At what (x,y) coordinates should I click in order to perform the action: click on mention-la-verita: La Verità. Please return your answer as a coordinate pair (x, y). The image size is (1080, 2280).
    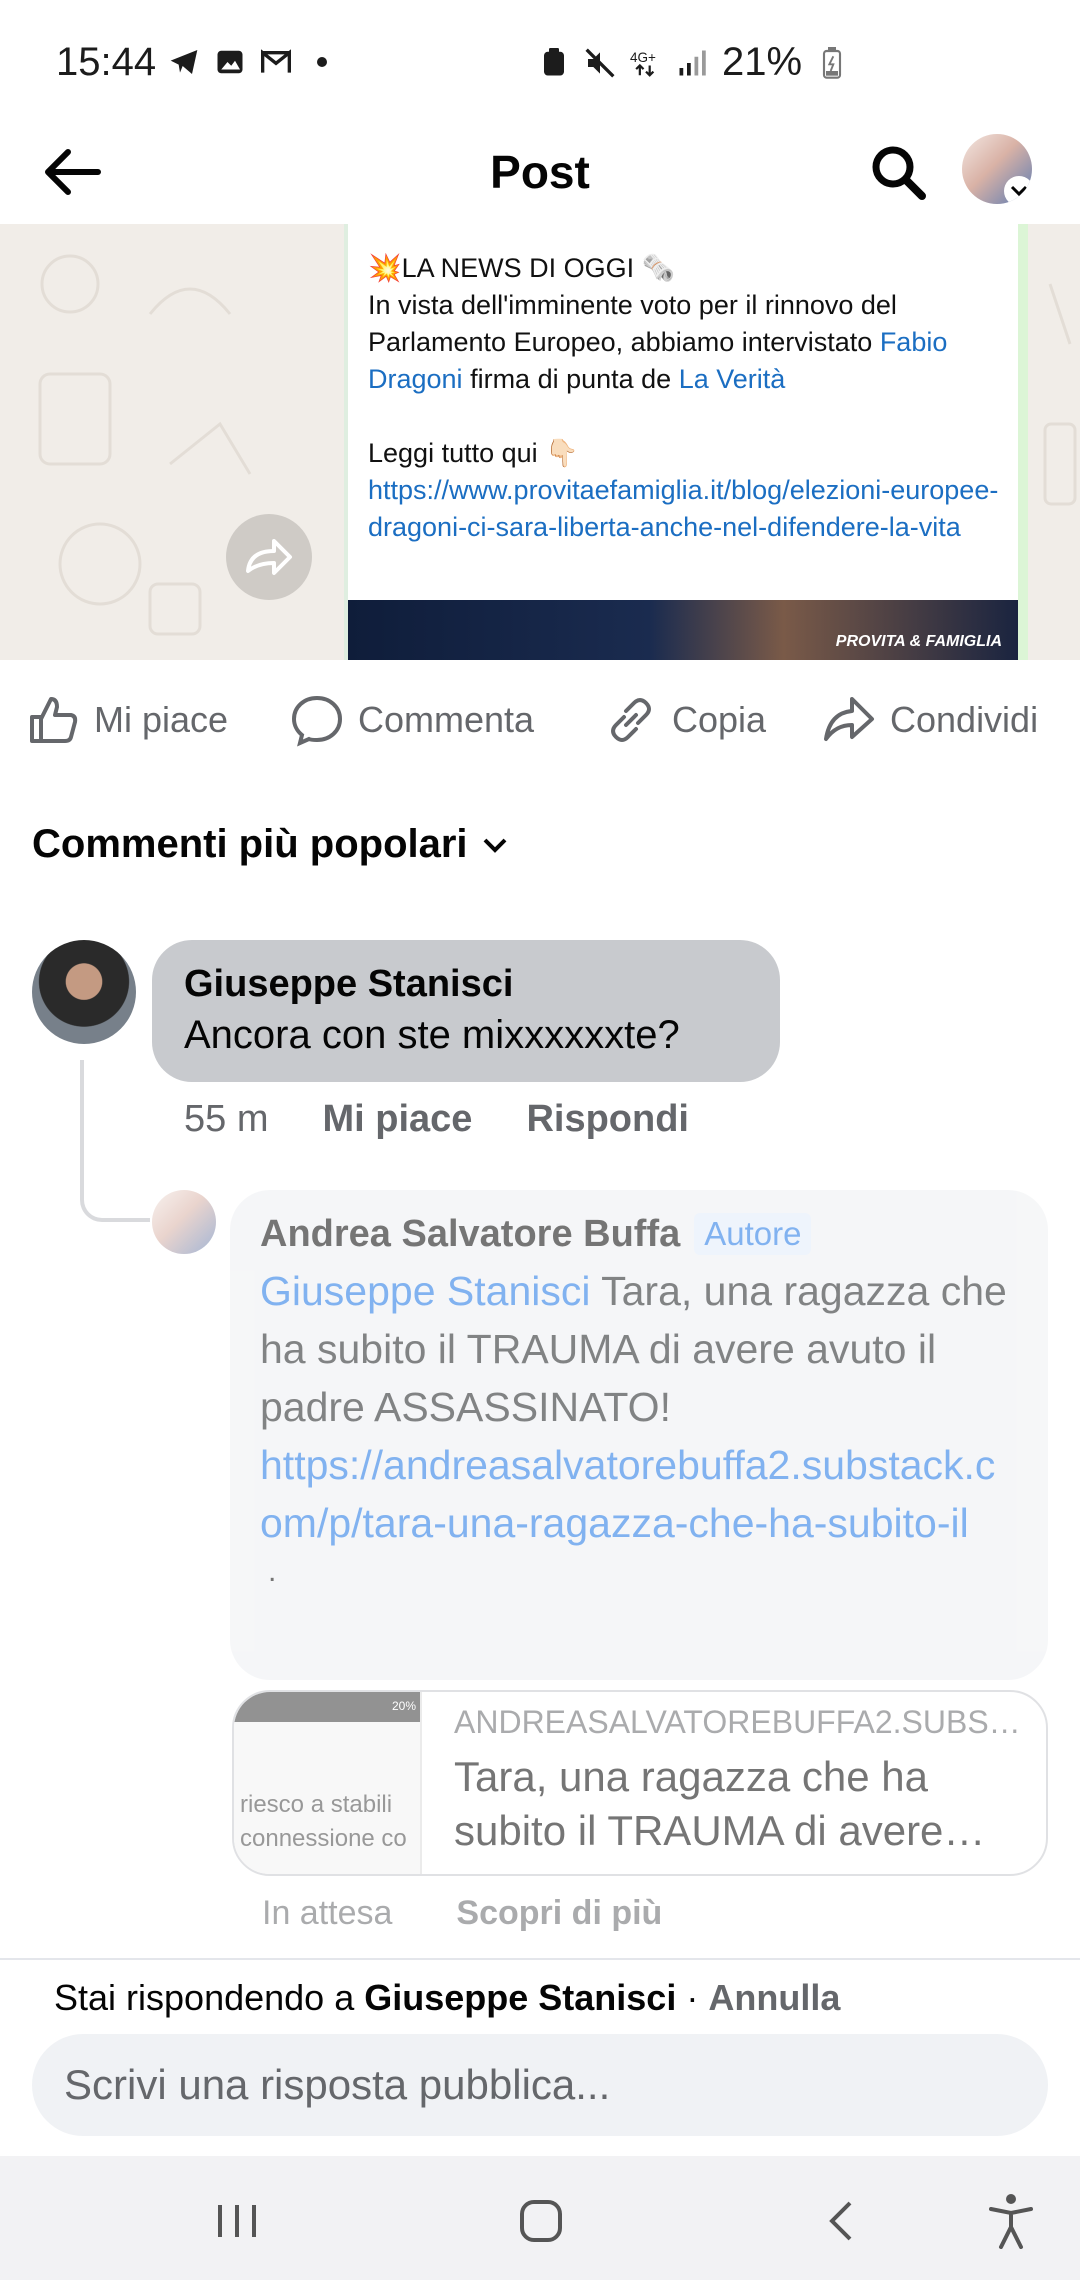
    Looking at the image, I should click on (732, 379).